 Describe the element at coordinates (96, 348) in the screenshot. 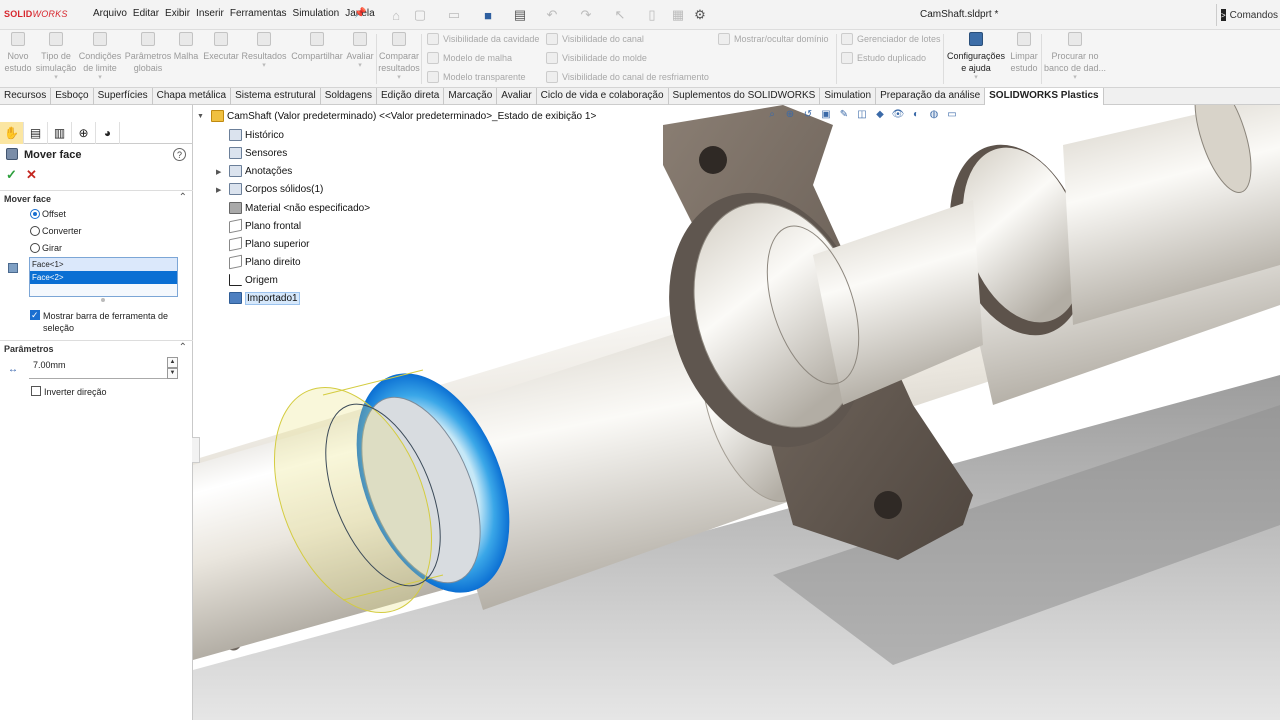

I see `section-parametros: Parâmetros ⌃` at that location.